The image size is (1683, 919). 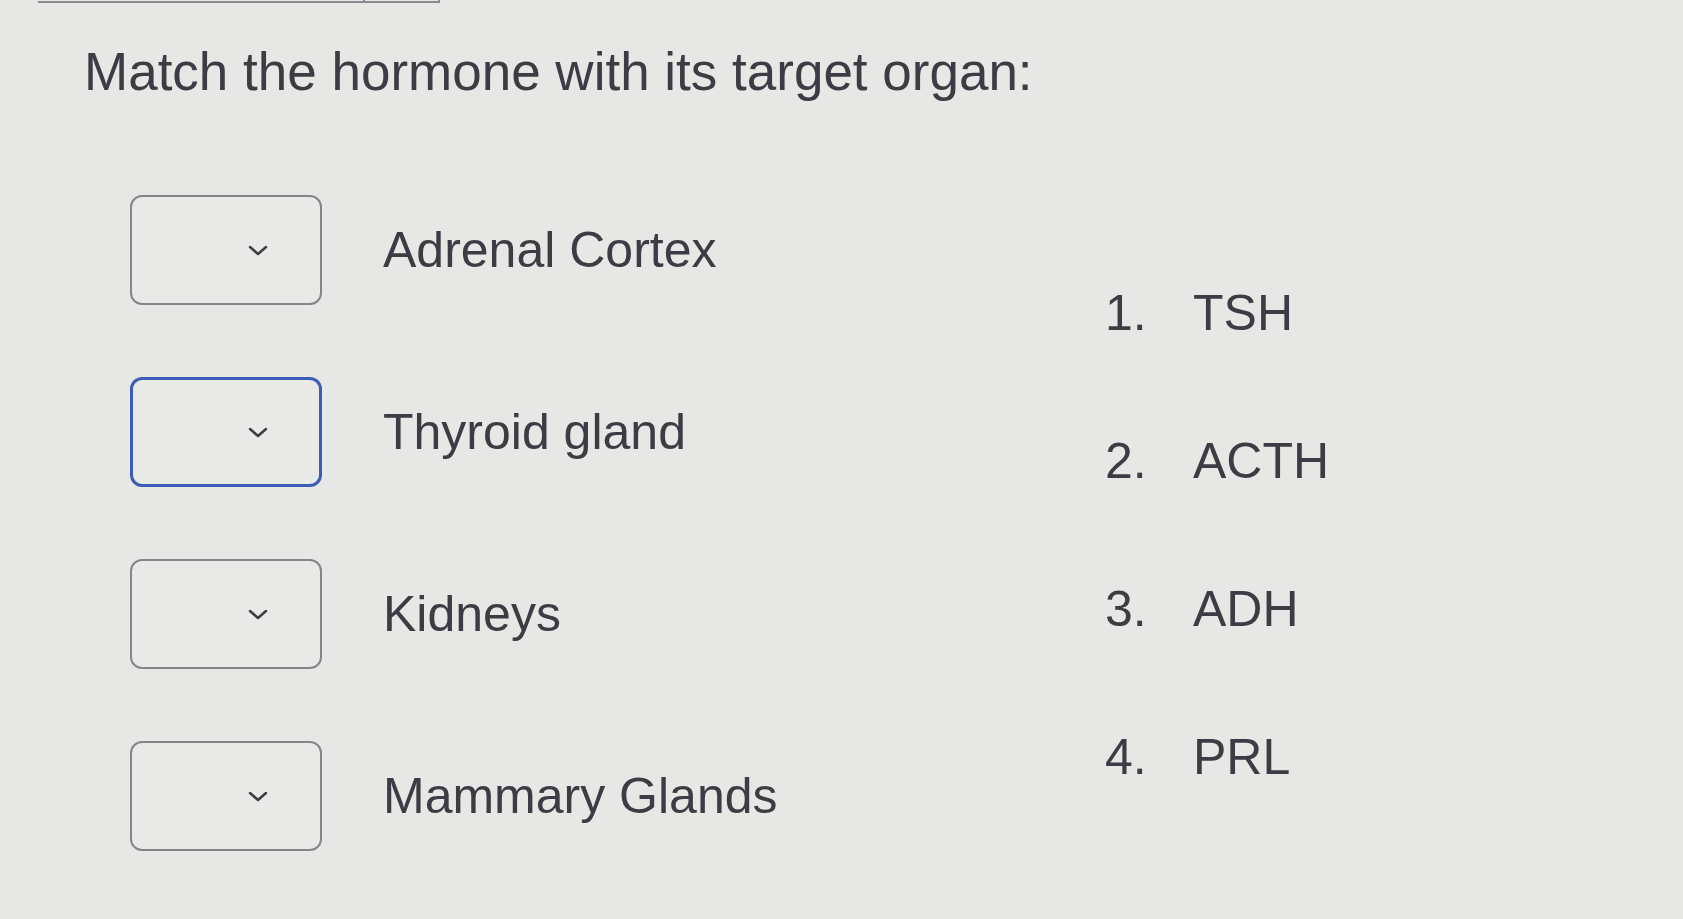 I want to click on list-number: 2., so click(x=1126, y=461).